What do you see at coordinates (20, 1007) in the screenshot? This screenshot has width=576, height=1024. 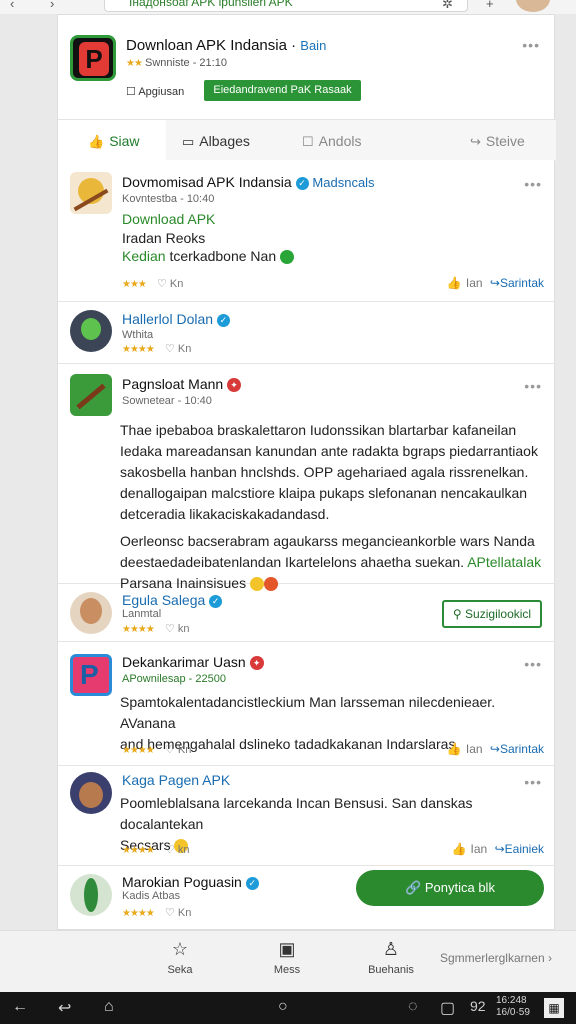 I see `back-arrow-icon: ←` at bounding box center [20, 1007].